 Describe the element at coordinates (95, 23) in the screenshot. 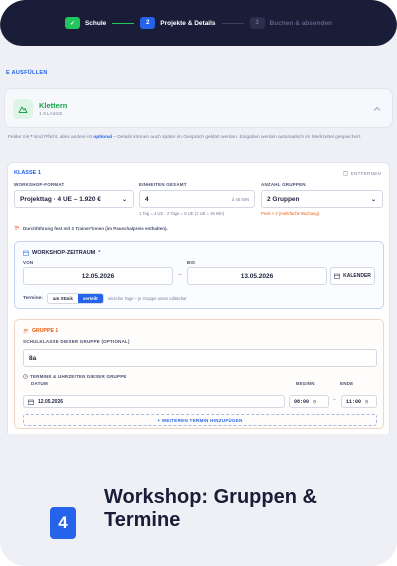

I see `step-label: Schule` at that location.